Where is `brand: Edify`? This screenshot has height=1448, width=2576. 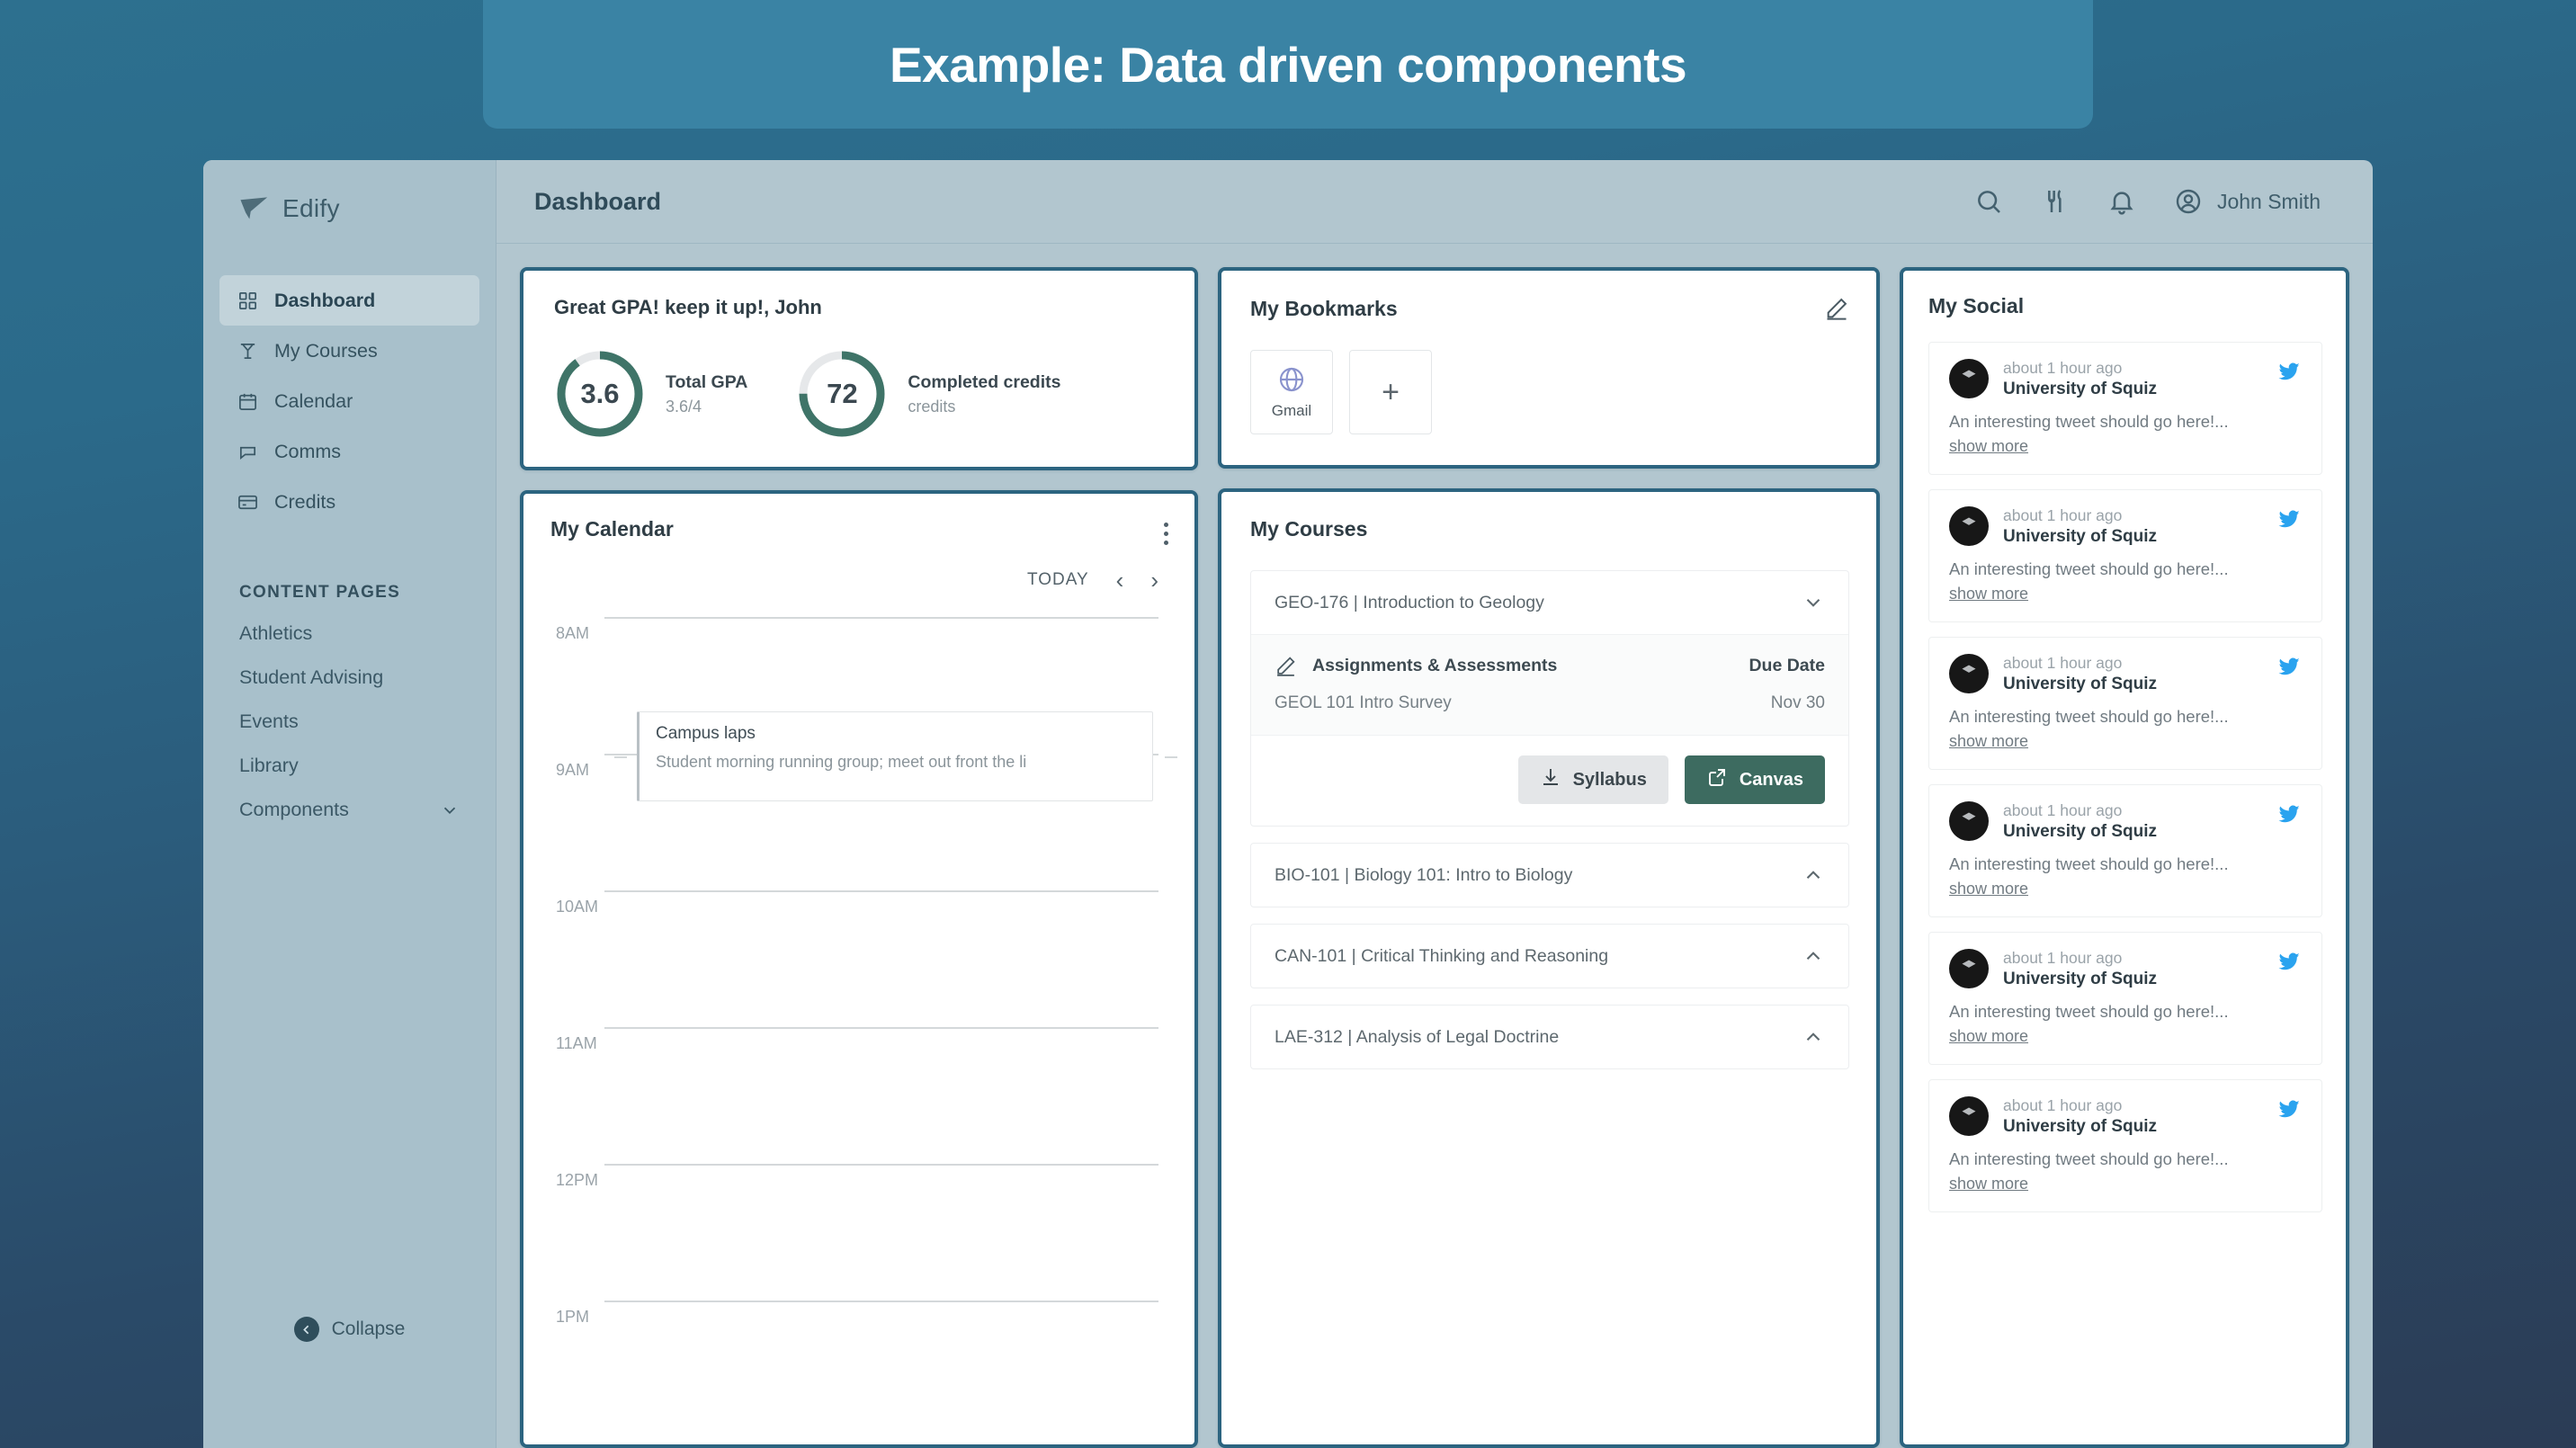 brand: Edify is located at coordinates (349, 191).